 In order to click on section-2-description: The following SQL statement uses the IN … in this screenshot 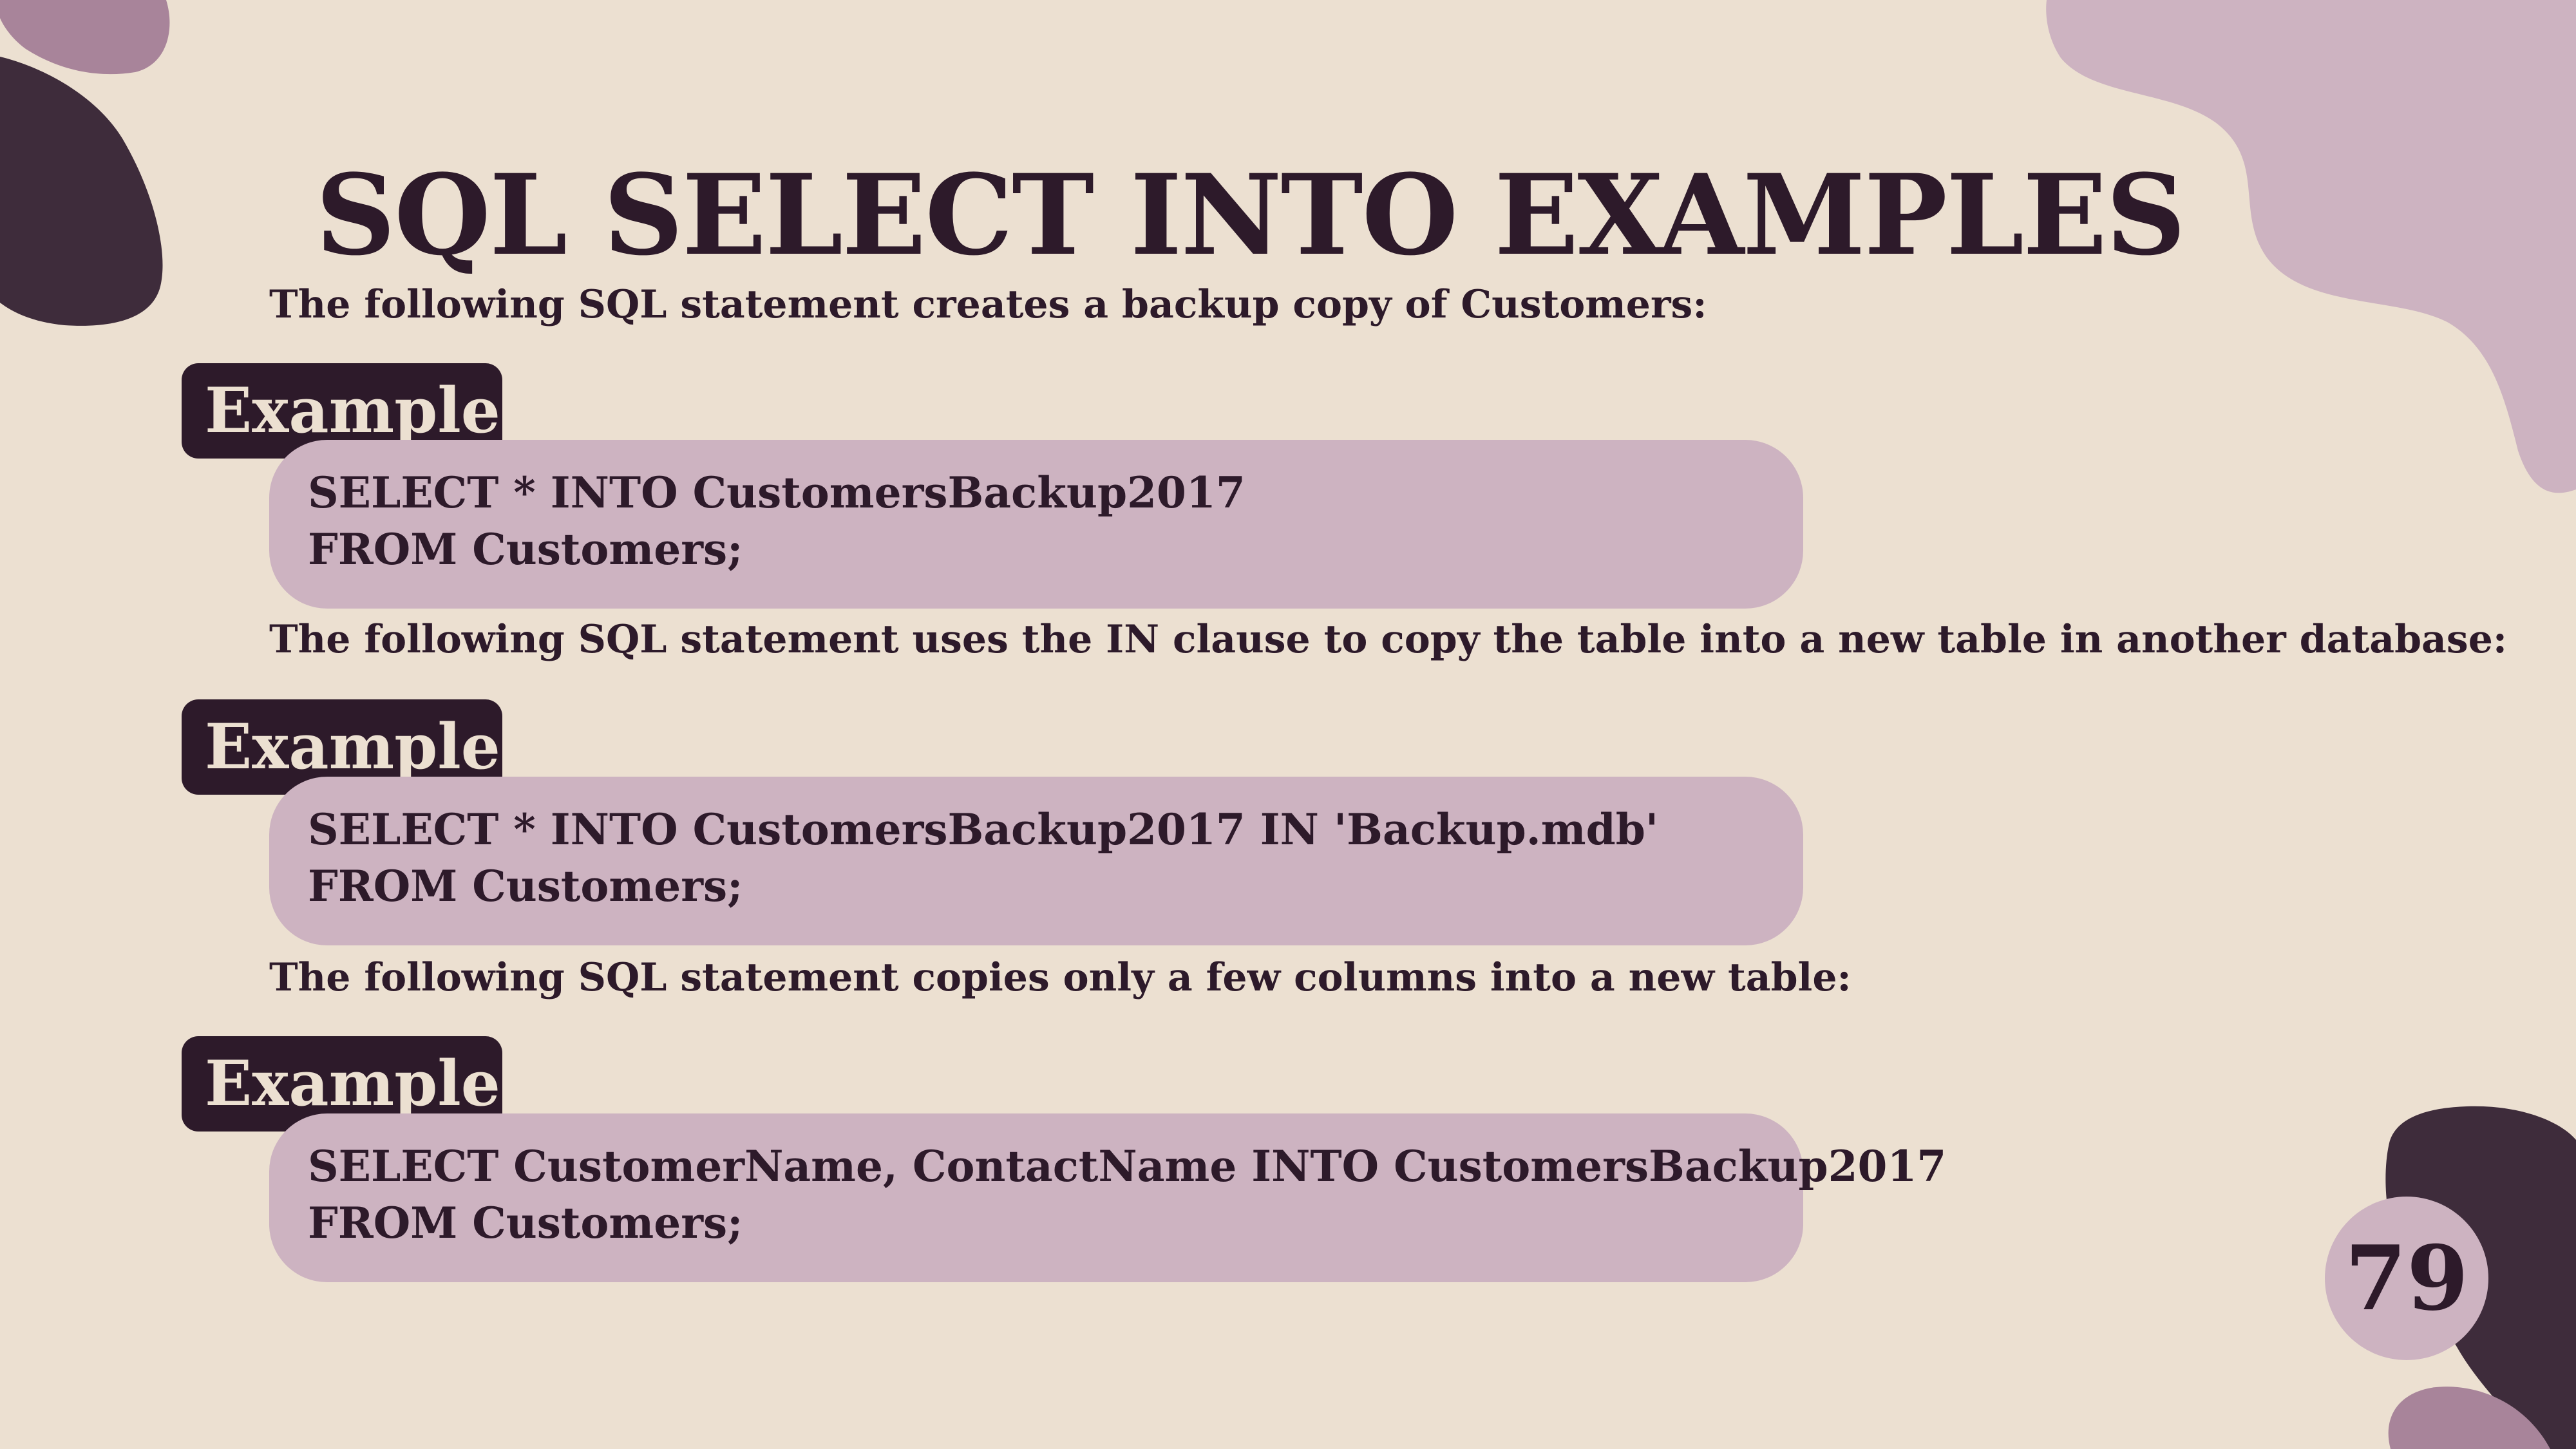, I will do `click(1388, 639)`.